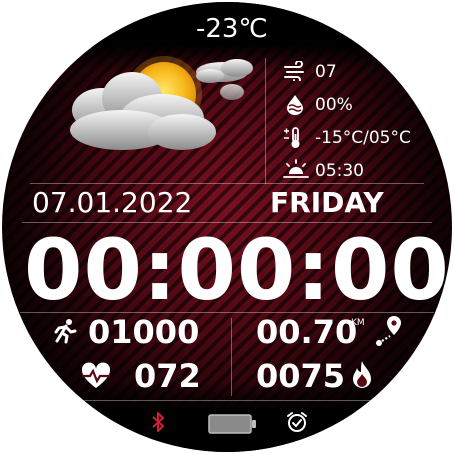  Describe the element at coordinates (112, 202) in the screenshot. I see `date-text: 07.01.2022` at that location.